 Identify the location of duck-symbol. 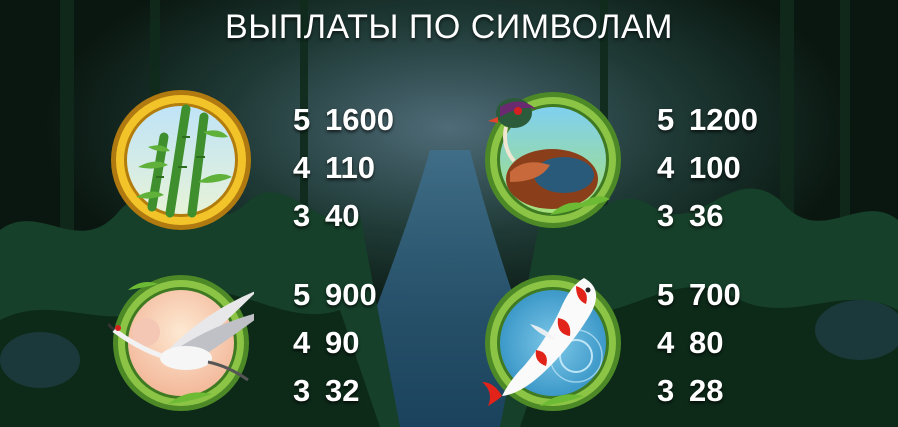
(553, 160).